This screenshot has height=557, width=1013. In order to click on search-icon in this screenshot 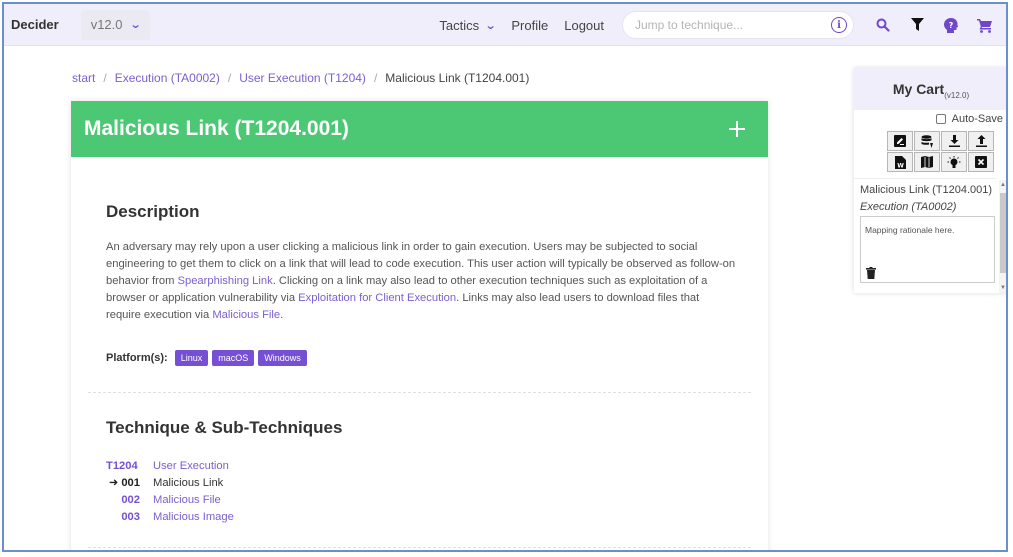, I will do `click(883, 25)`.